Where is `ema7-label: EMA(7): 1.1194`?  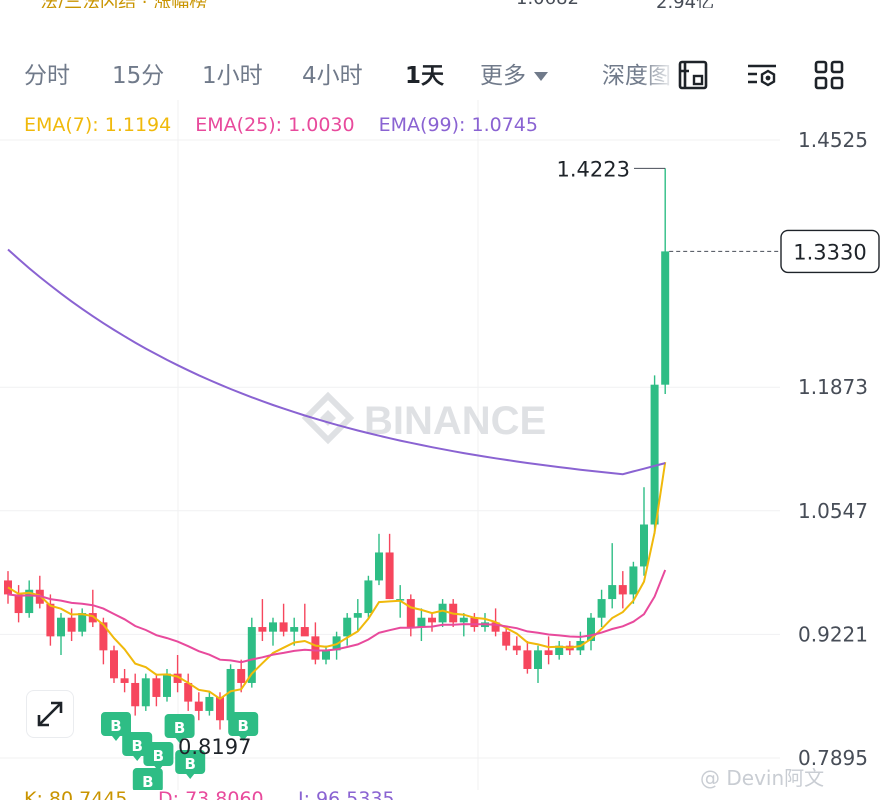 ema7-label: EMA(7): 1.1194 is located at coordinates (98, 125).